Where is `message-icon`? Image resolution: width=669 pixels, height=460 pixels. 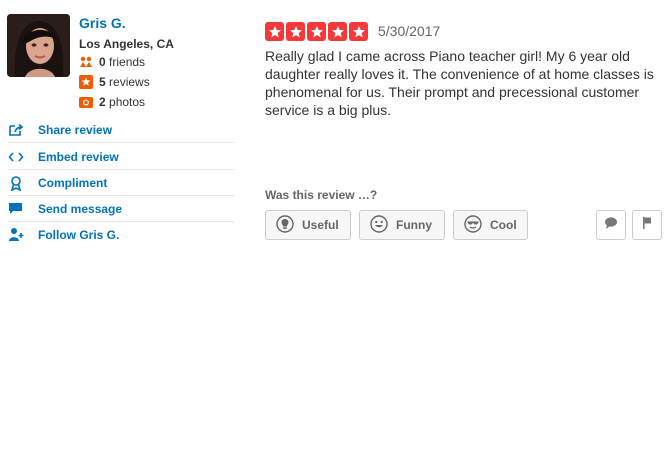
message-icon is located at coordinates (19, 209).